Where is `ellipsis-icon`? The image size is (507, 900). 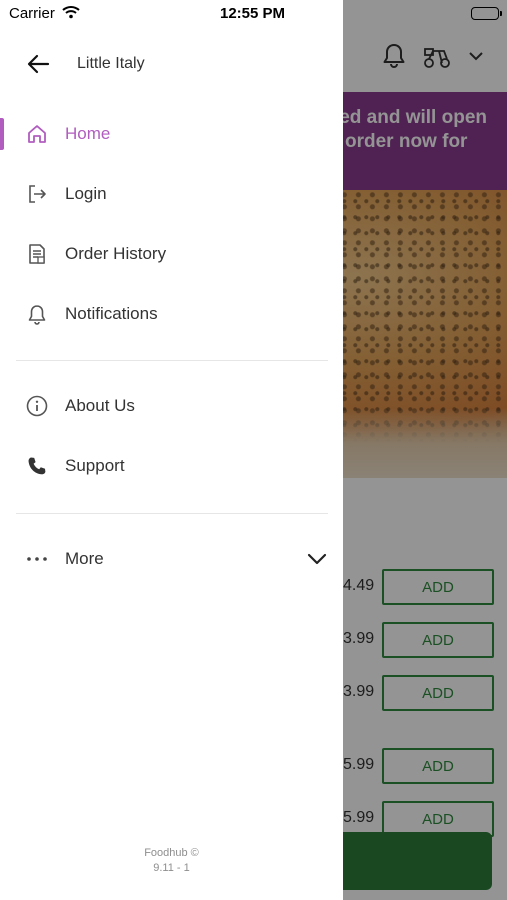 ellipsis-icon is located at coordinates (37, 559).